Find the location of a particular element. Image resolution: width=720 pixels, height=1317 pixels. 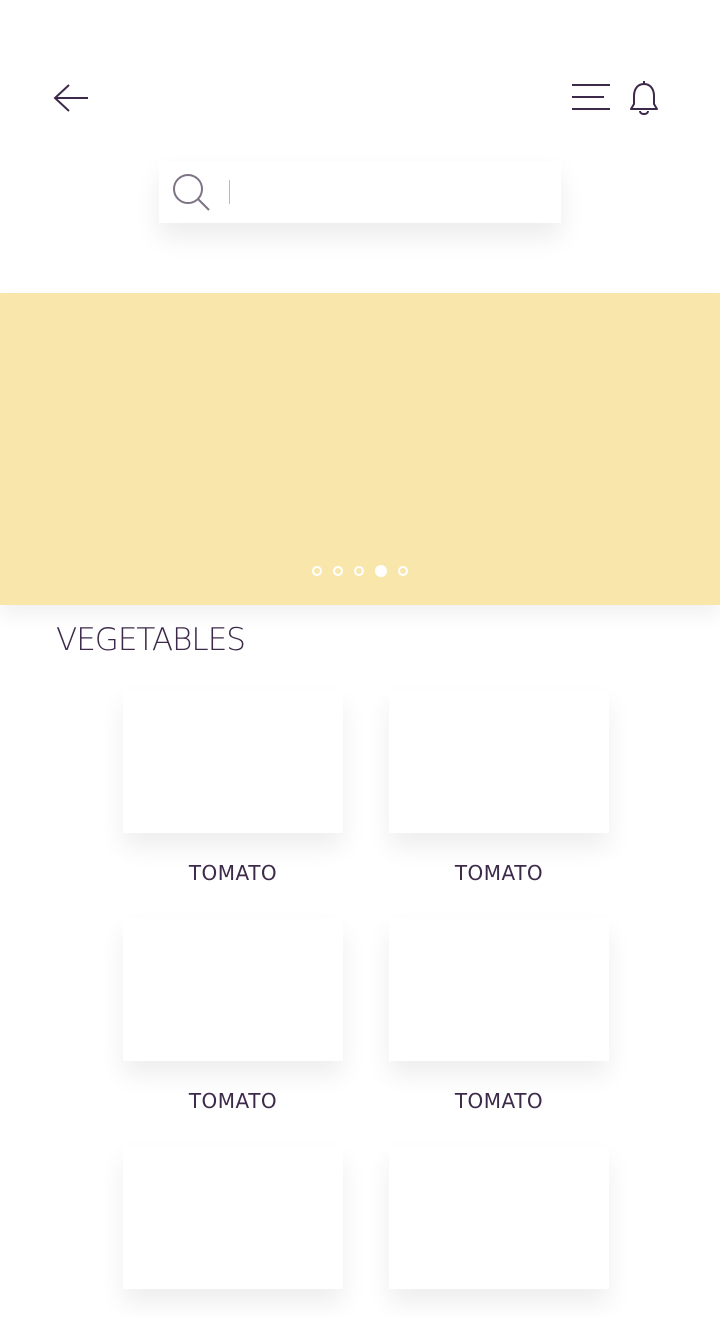

back-arrow-icon is located at coordinates (72, 98).